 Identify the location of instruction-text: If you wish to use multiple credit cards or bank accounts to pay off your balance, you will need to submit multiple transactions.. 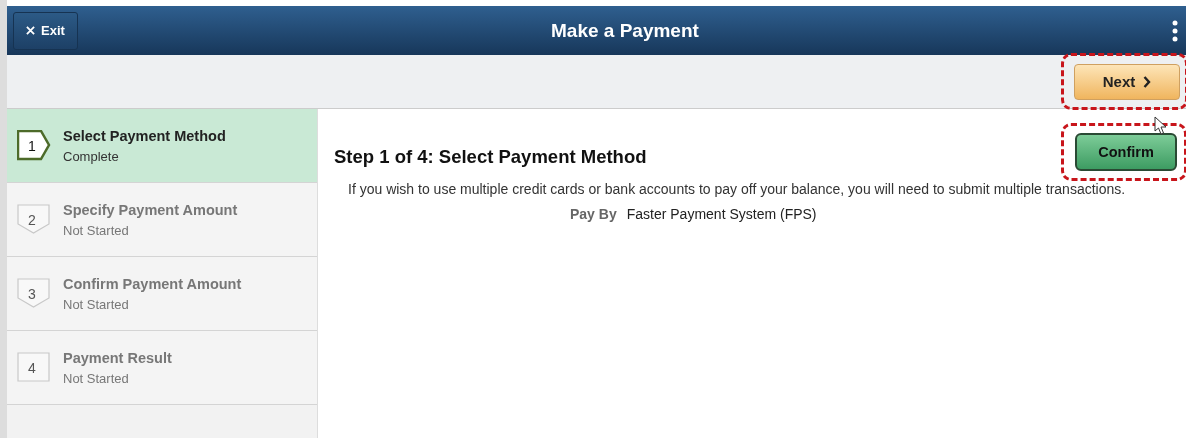
(737, 189).